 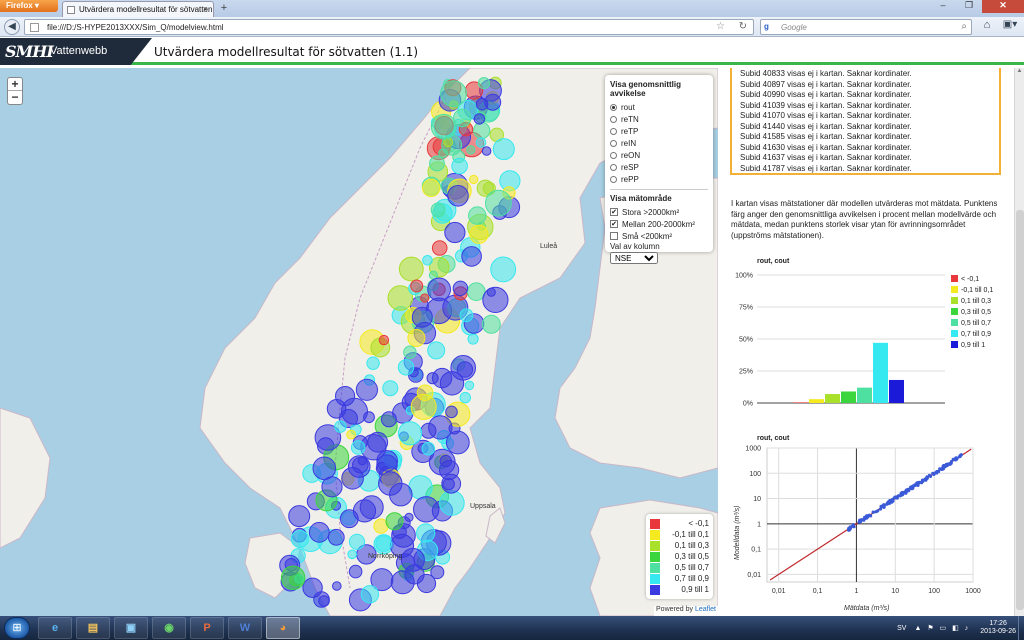 What do you see at coordinates (998, 628) in the screenshot?
I see `clock: 17:26 2013-09-26` at bounding box center [998, 628].